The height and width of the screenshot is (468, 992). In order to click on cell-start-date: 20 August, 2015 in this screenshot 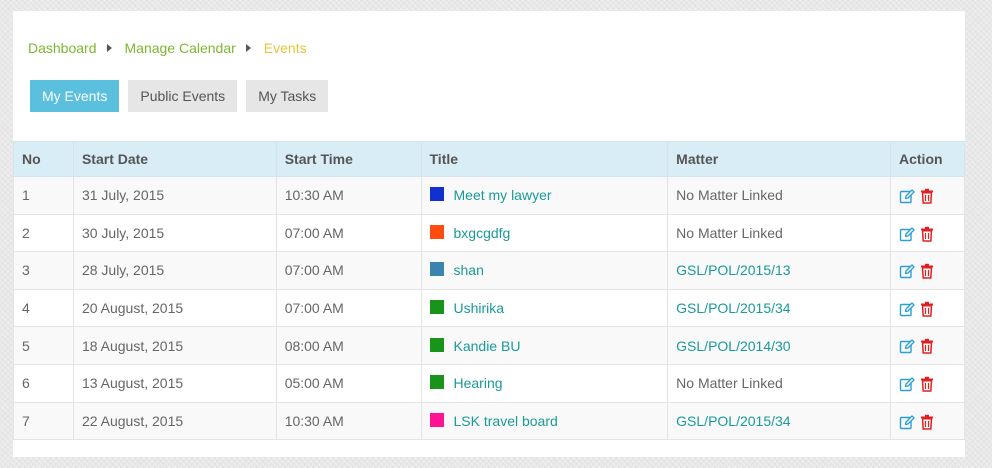, I will do `click(174, 308)`.